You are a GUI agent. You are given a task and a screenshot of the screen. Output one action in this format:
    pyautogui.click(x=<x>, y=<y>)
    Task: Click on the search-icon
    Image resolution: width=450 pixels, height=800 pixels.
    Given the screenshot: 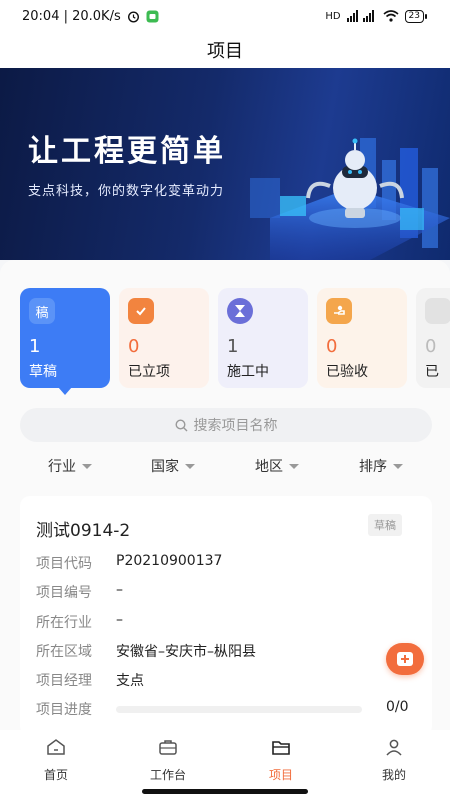 What is the action you would take?
    pyautogui.click(x=180, y=424)
    